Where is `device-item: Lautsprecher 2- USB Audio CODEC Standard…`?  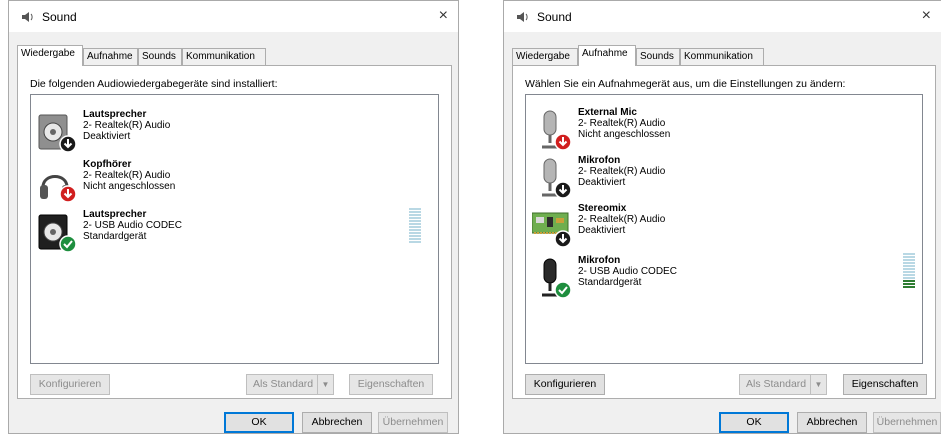 device-item: Lautsprecher 2- USB Audio CODEC Standard… is located at coordinates (234, 231).